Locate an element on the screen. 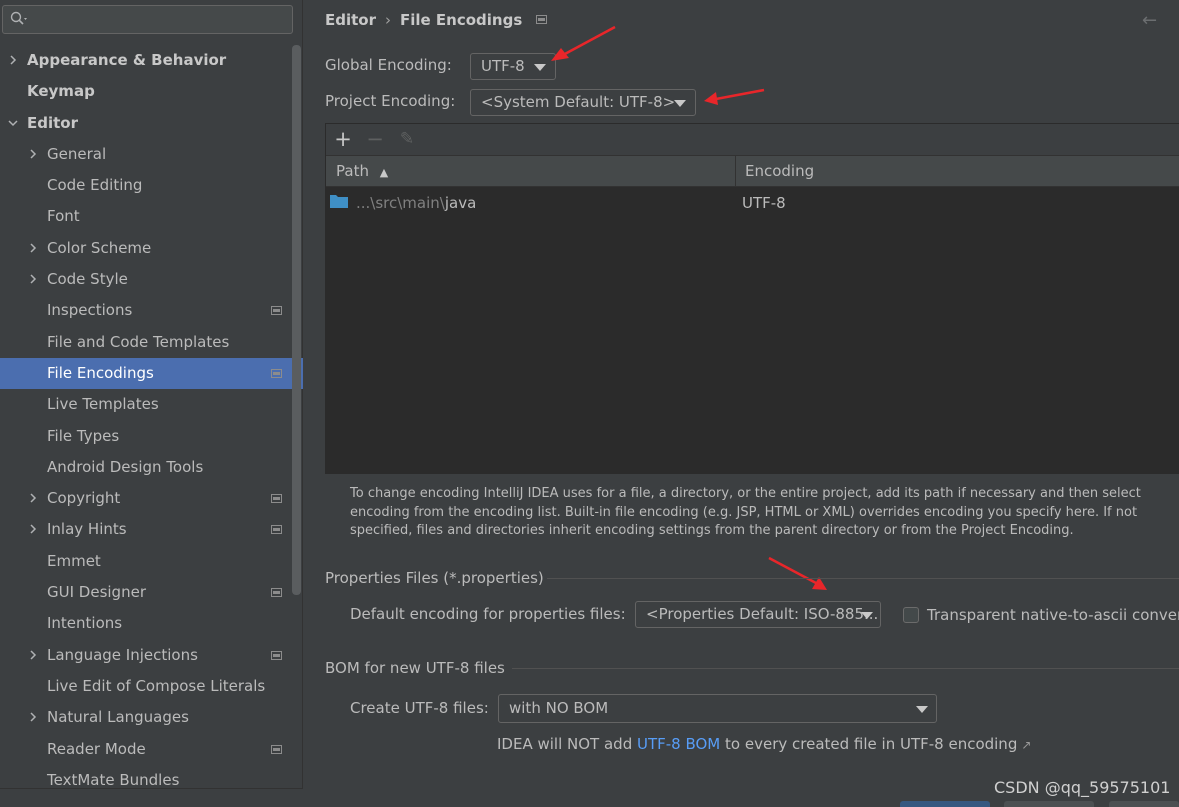 This screenshot has height=807, width=1179. column-header-path: Path ▲ is located at coordinates (362, 171).